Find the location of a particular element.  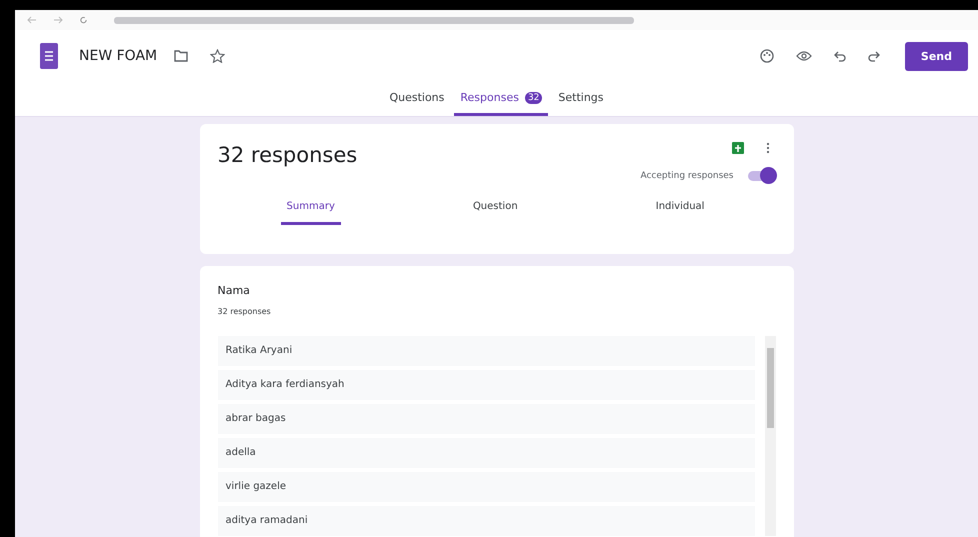

tab-label: Settings is located at coordinates (581, 97).